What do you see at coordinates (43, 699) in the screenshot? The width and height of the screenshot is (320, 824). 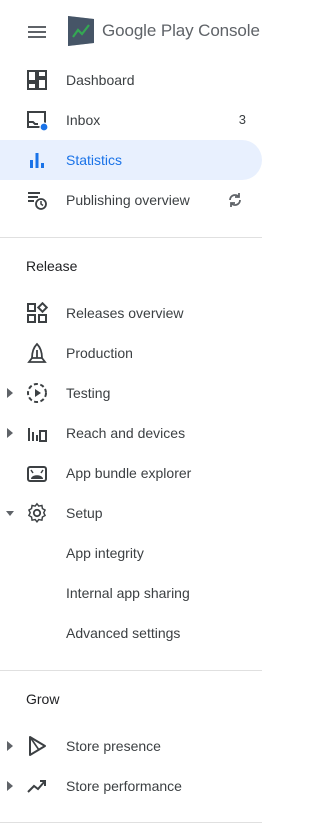 I see `section-title-grow: Grow` at bounding box center [43, 699].